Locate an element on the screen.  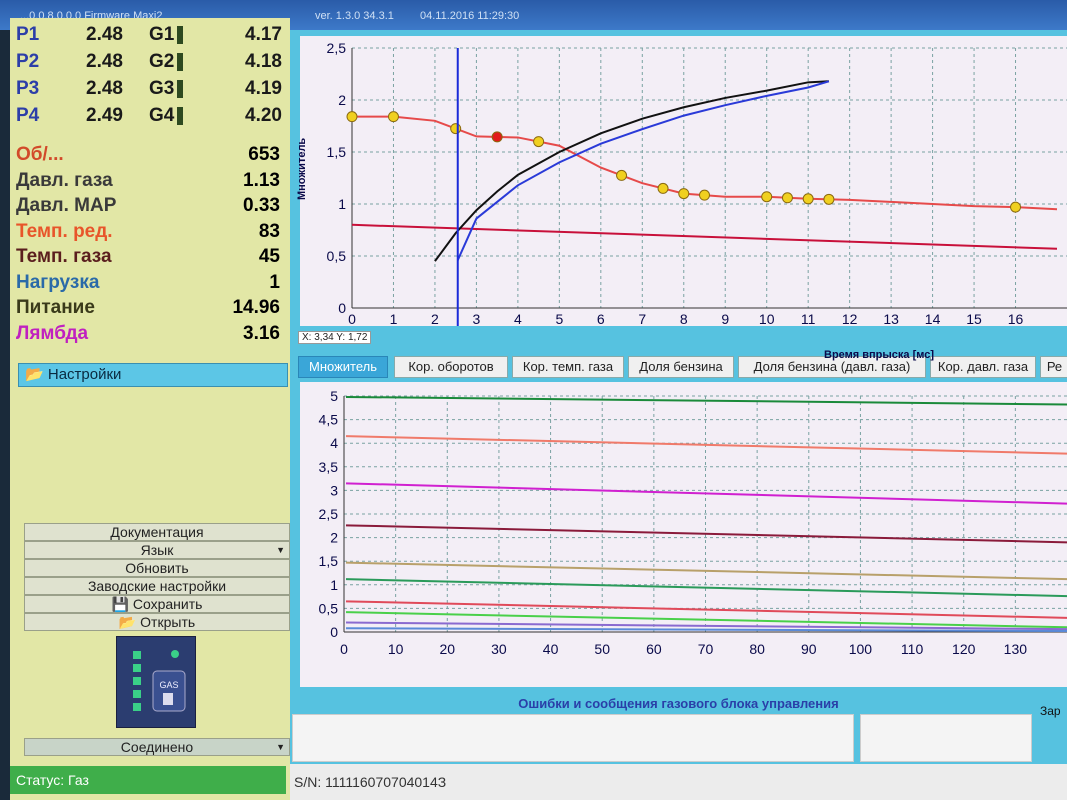
save-label: Сохранить is located at coordinates (167, 604).